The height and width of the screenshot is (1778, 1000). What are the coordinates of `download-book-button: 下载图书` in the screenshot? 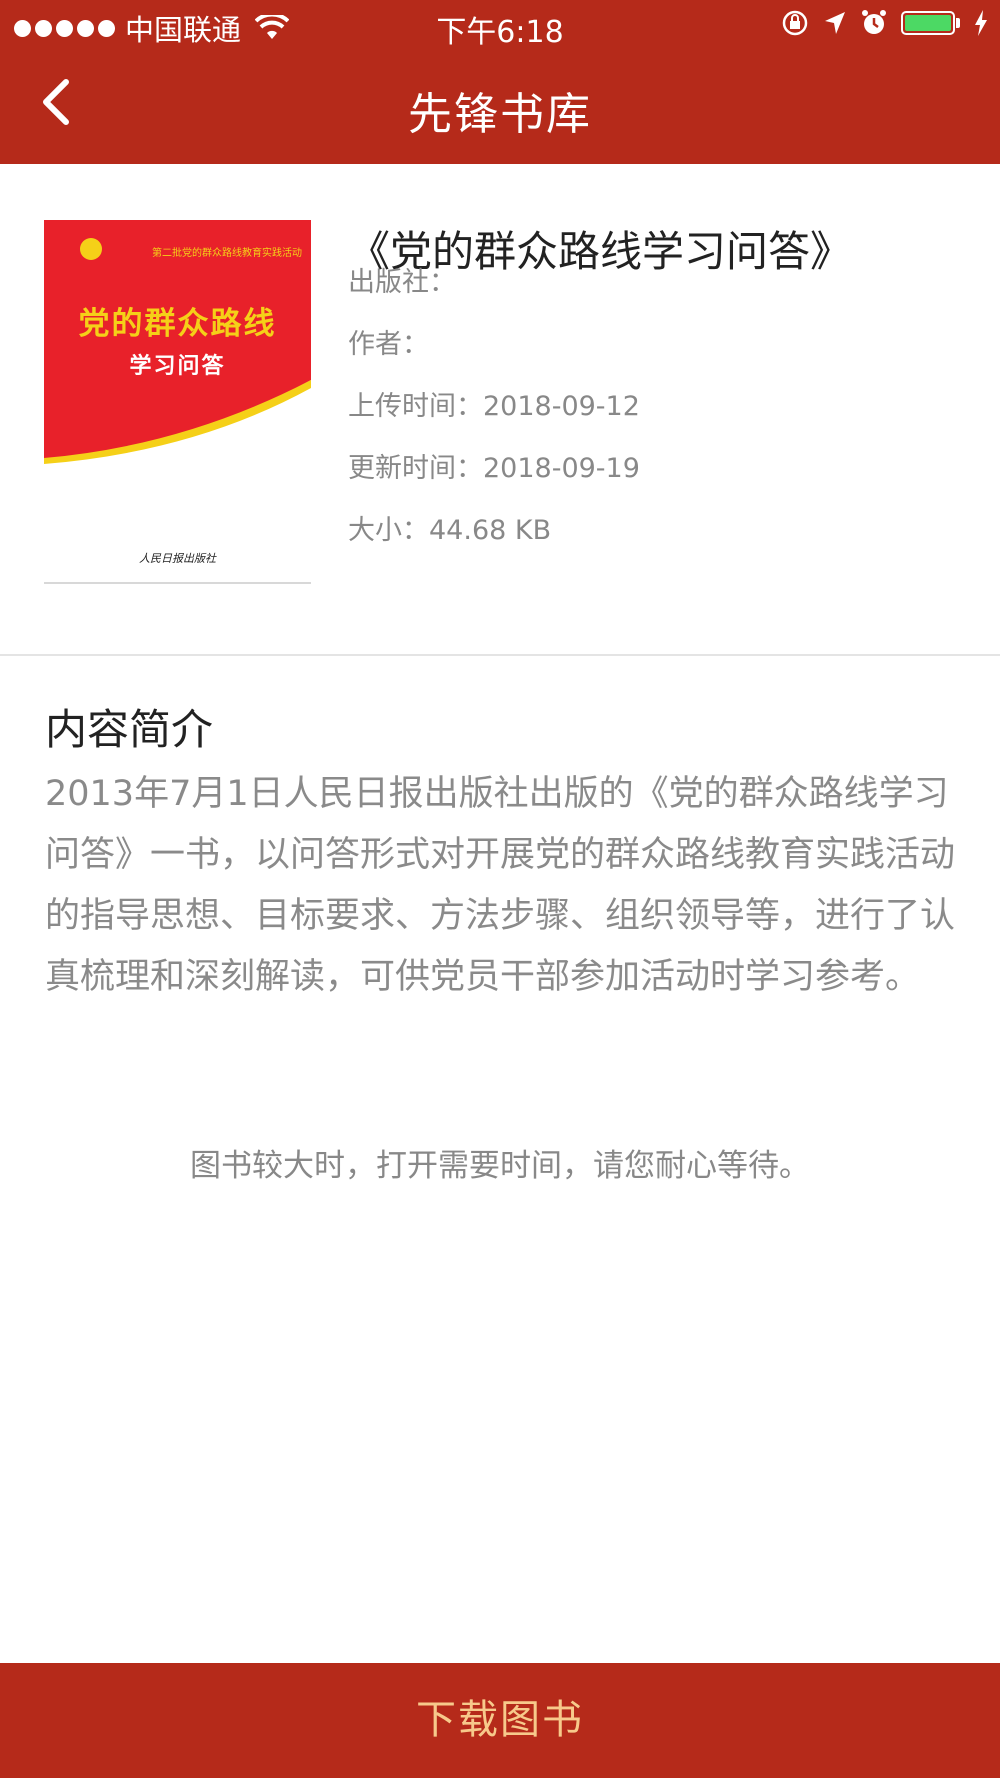 It's located at (500, 1720).